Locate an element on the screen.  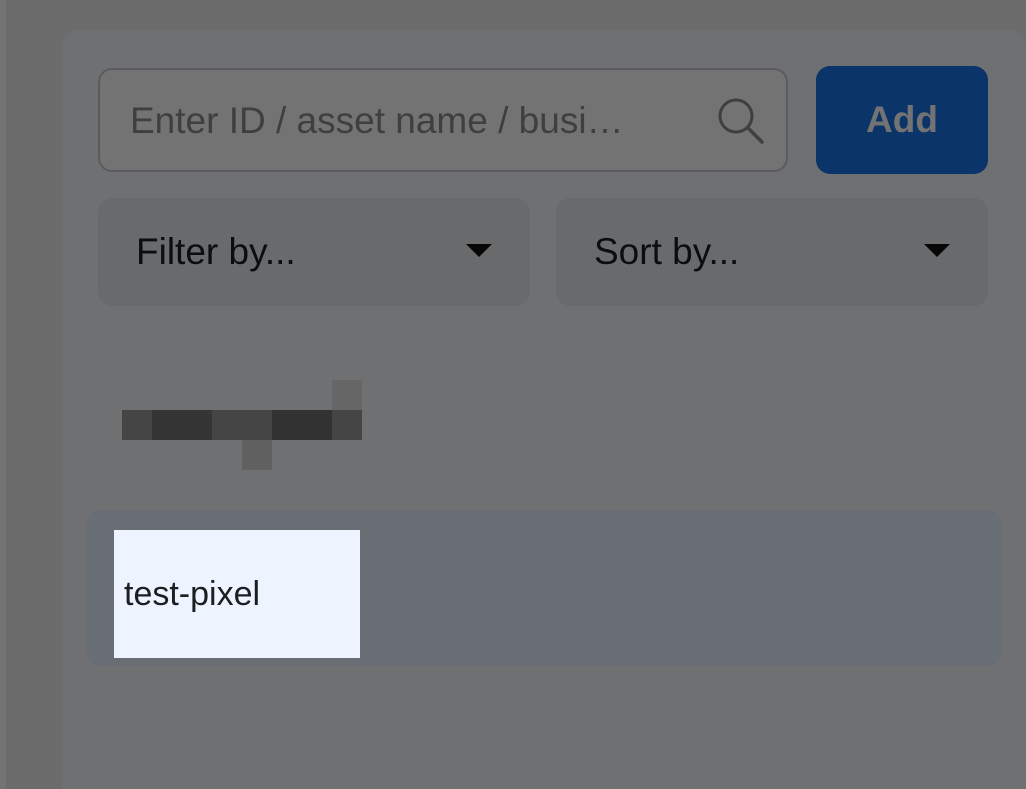
search-input is located at coordinates (410, 121).